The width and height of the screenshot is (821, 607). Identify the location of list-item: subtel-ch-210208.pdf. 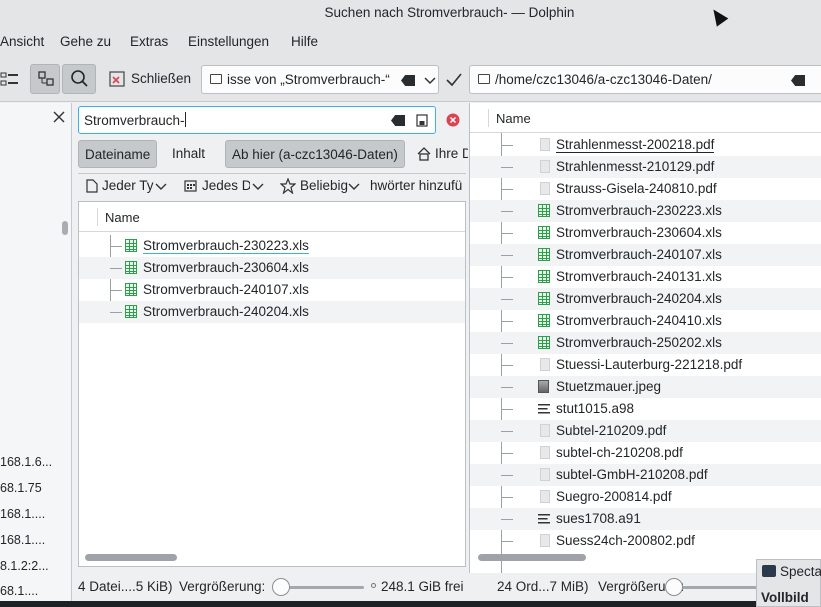
(645, 453).